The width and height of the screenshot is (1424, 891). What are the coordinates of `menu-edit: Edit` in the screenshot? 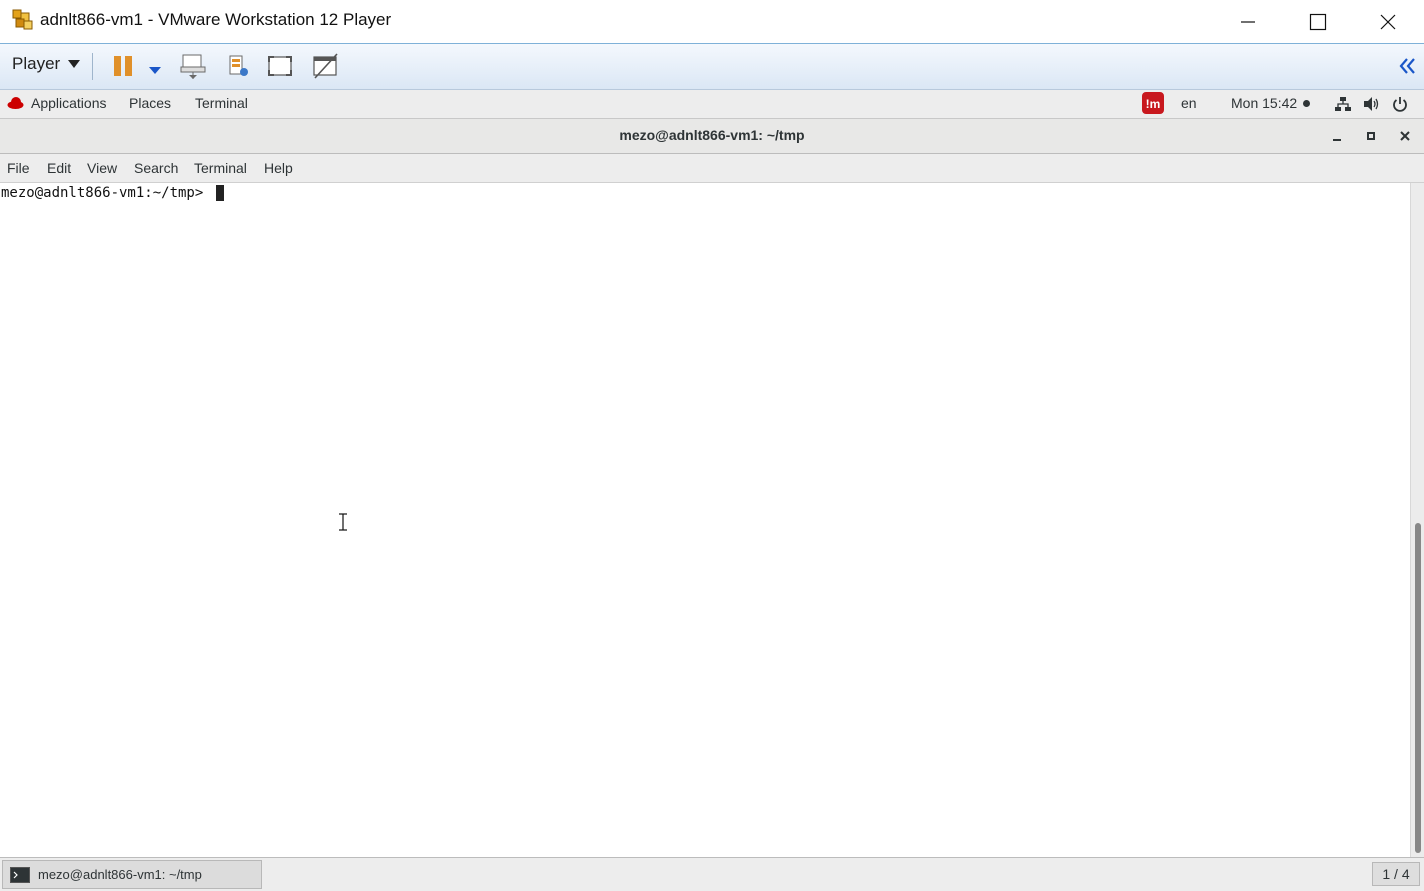 It's located at (59, 168).